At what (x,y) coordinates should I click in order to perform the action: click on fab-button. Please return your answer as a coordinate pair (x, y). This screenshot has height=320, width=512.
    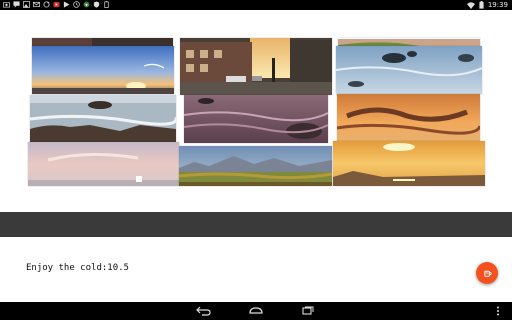
    Looking at the image, I should click on (487, 273).